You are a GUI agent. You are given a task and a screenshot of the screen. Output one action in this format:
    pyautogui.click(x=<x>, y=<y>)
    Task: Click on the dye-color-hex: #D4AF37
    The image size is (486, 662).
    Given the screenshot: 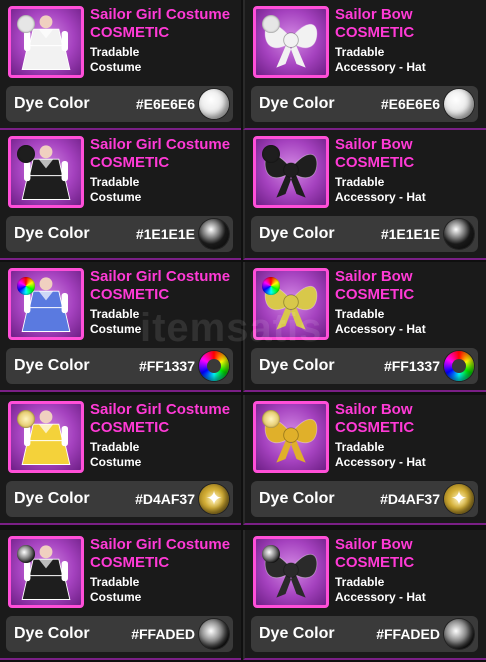 What is the action you would take?
    pyautogui.click(x=165, y=499)
    